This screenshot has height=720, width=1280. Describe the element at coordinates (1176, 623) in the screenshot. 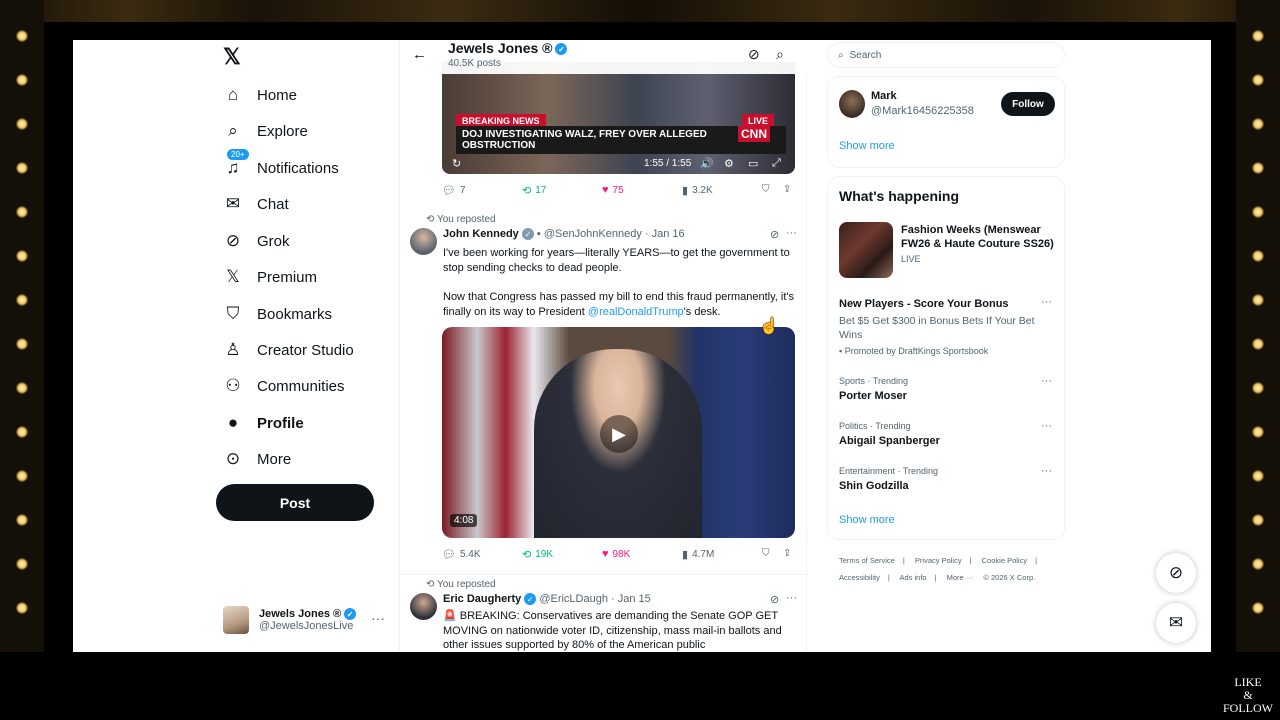

I see `messages-float-icon: ✉` at that location.